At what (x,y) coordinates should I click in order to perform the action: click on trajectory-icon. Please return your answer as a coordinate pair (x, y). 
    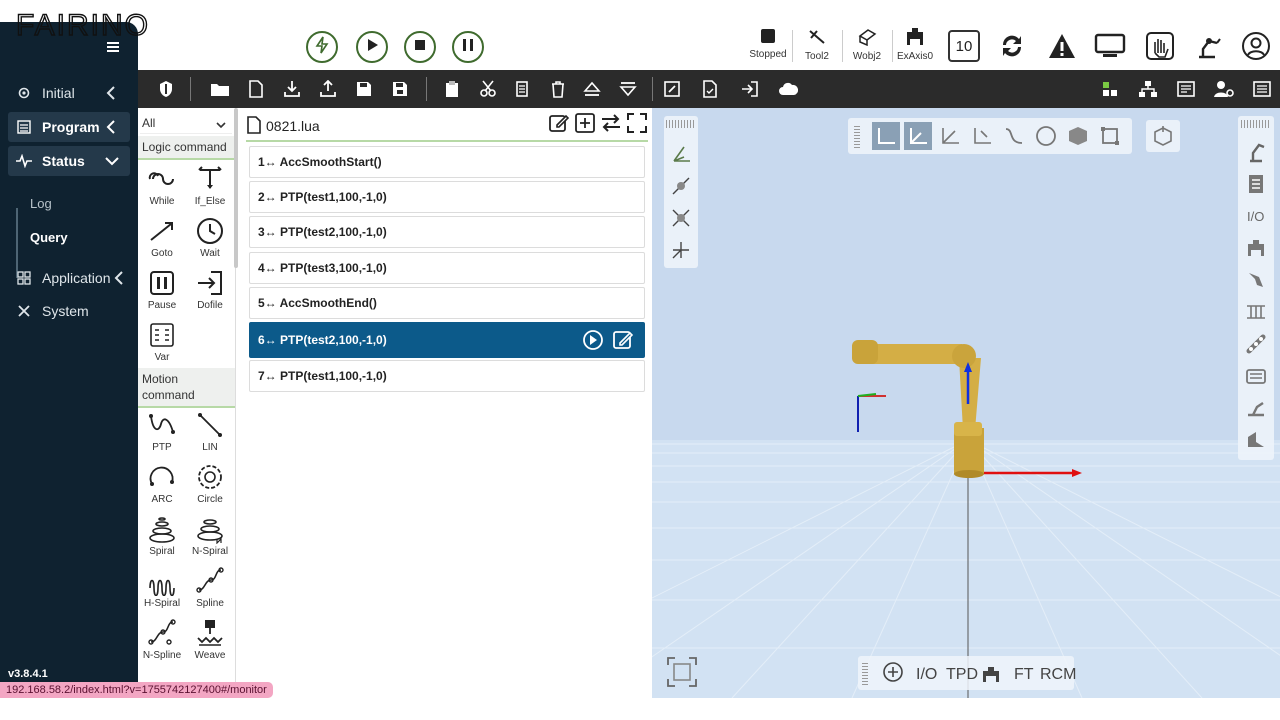
    Looking at the image, I should click on (1014, 136).